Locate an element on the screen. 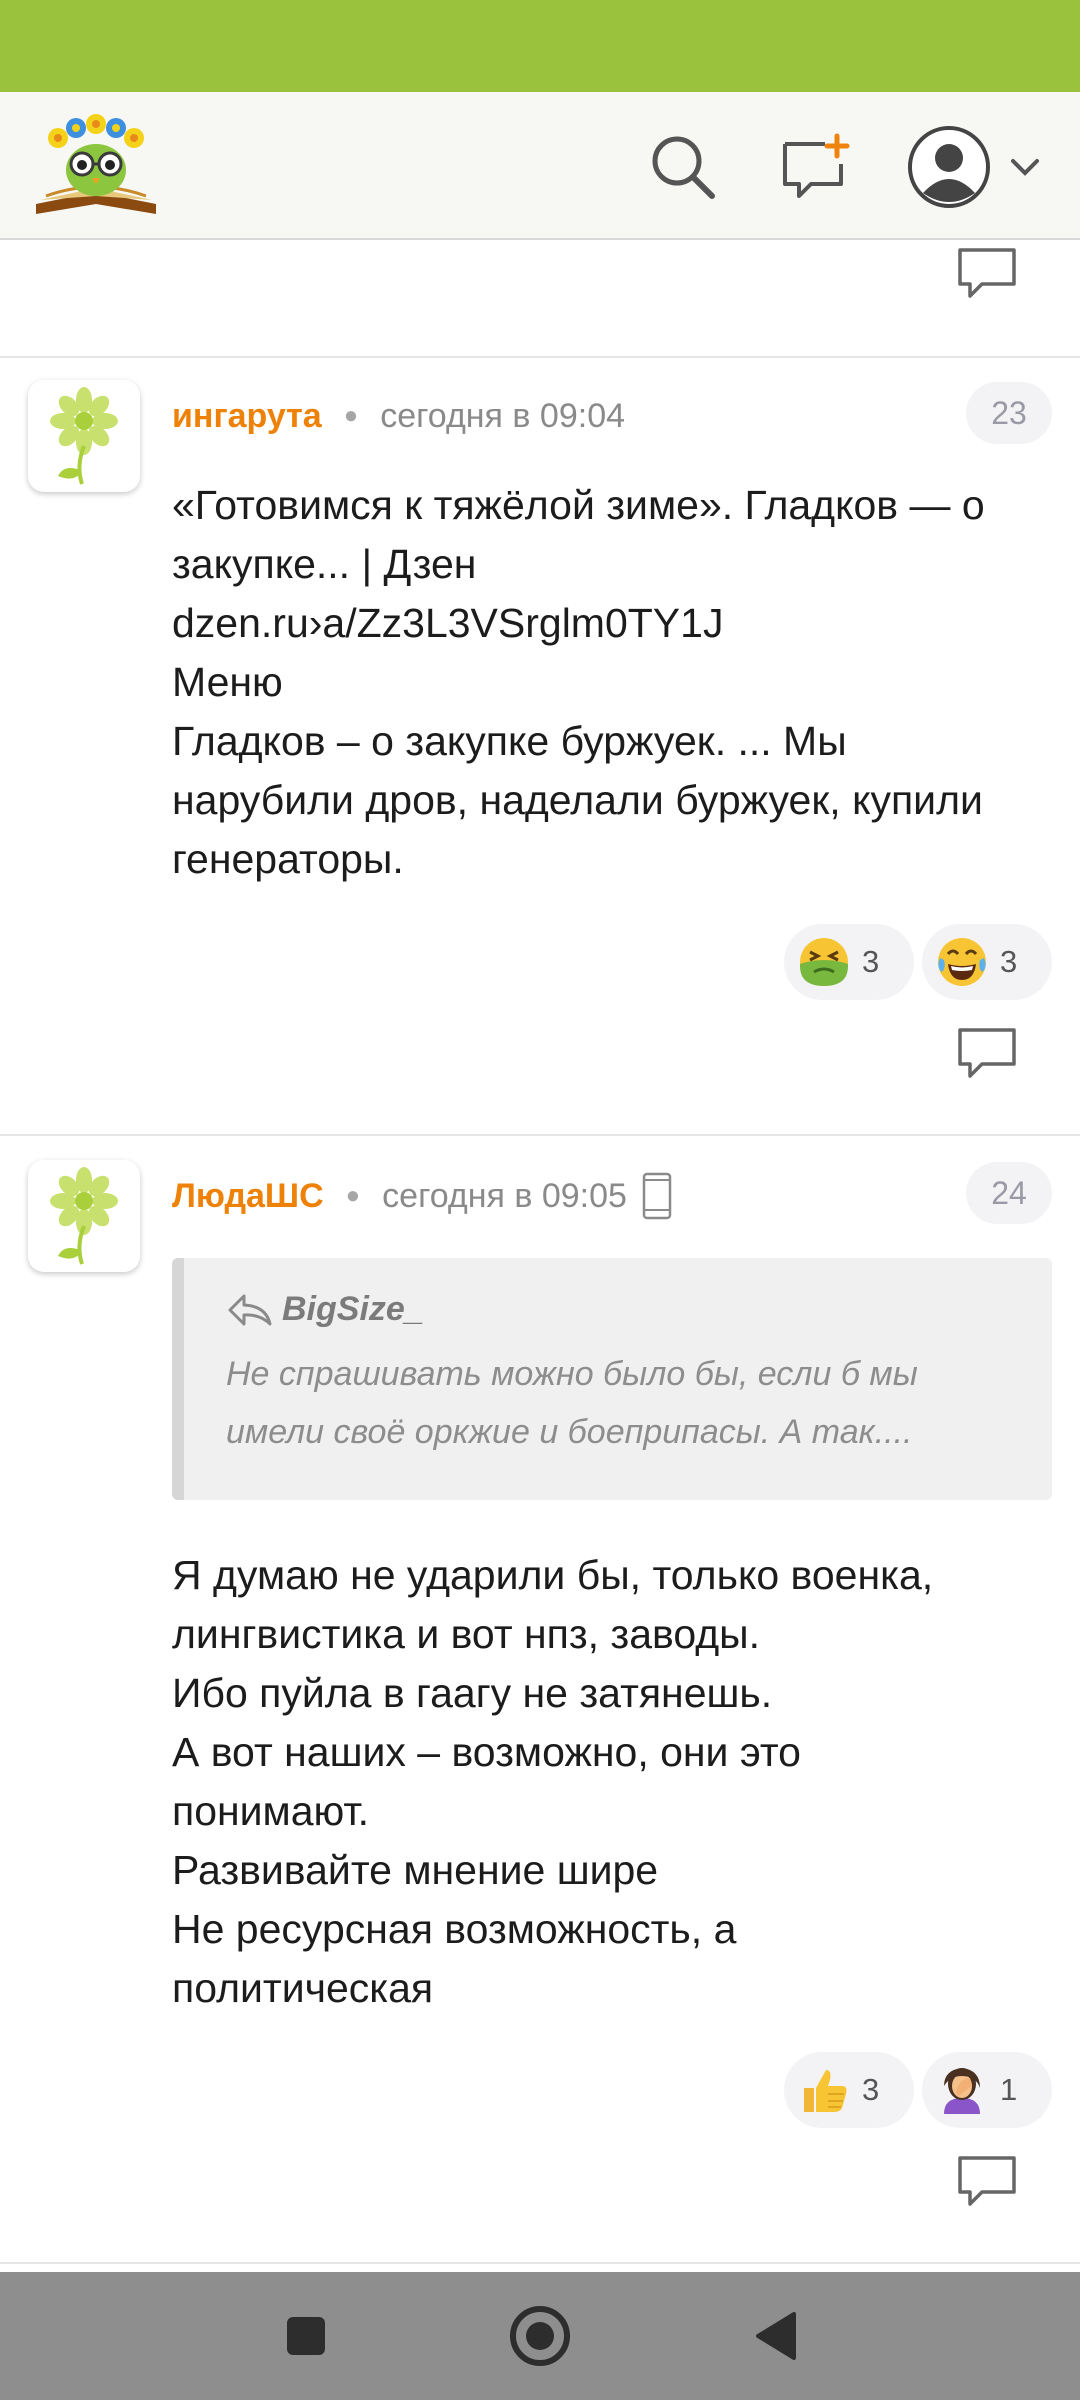  comment-author: ЛюдаШС is located at coordinates (248, 1196).